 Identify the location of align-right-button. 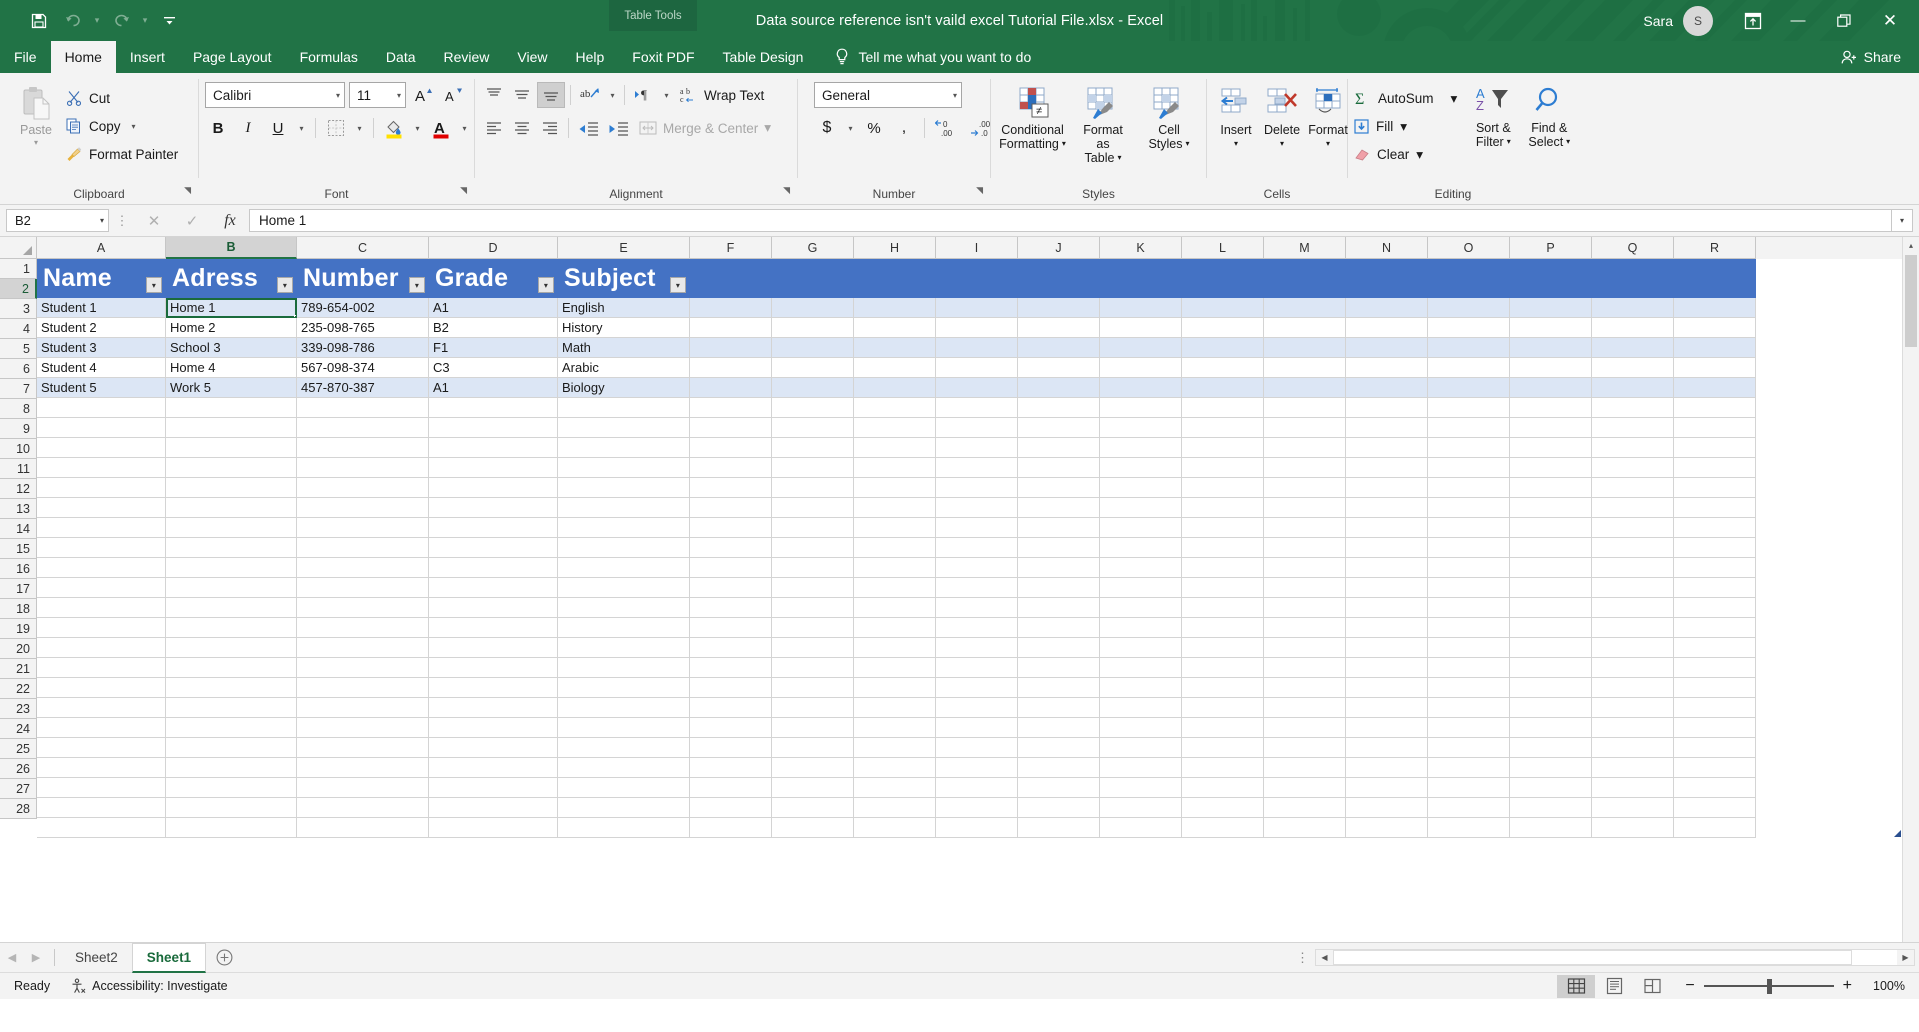
(550, 128).